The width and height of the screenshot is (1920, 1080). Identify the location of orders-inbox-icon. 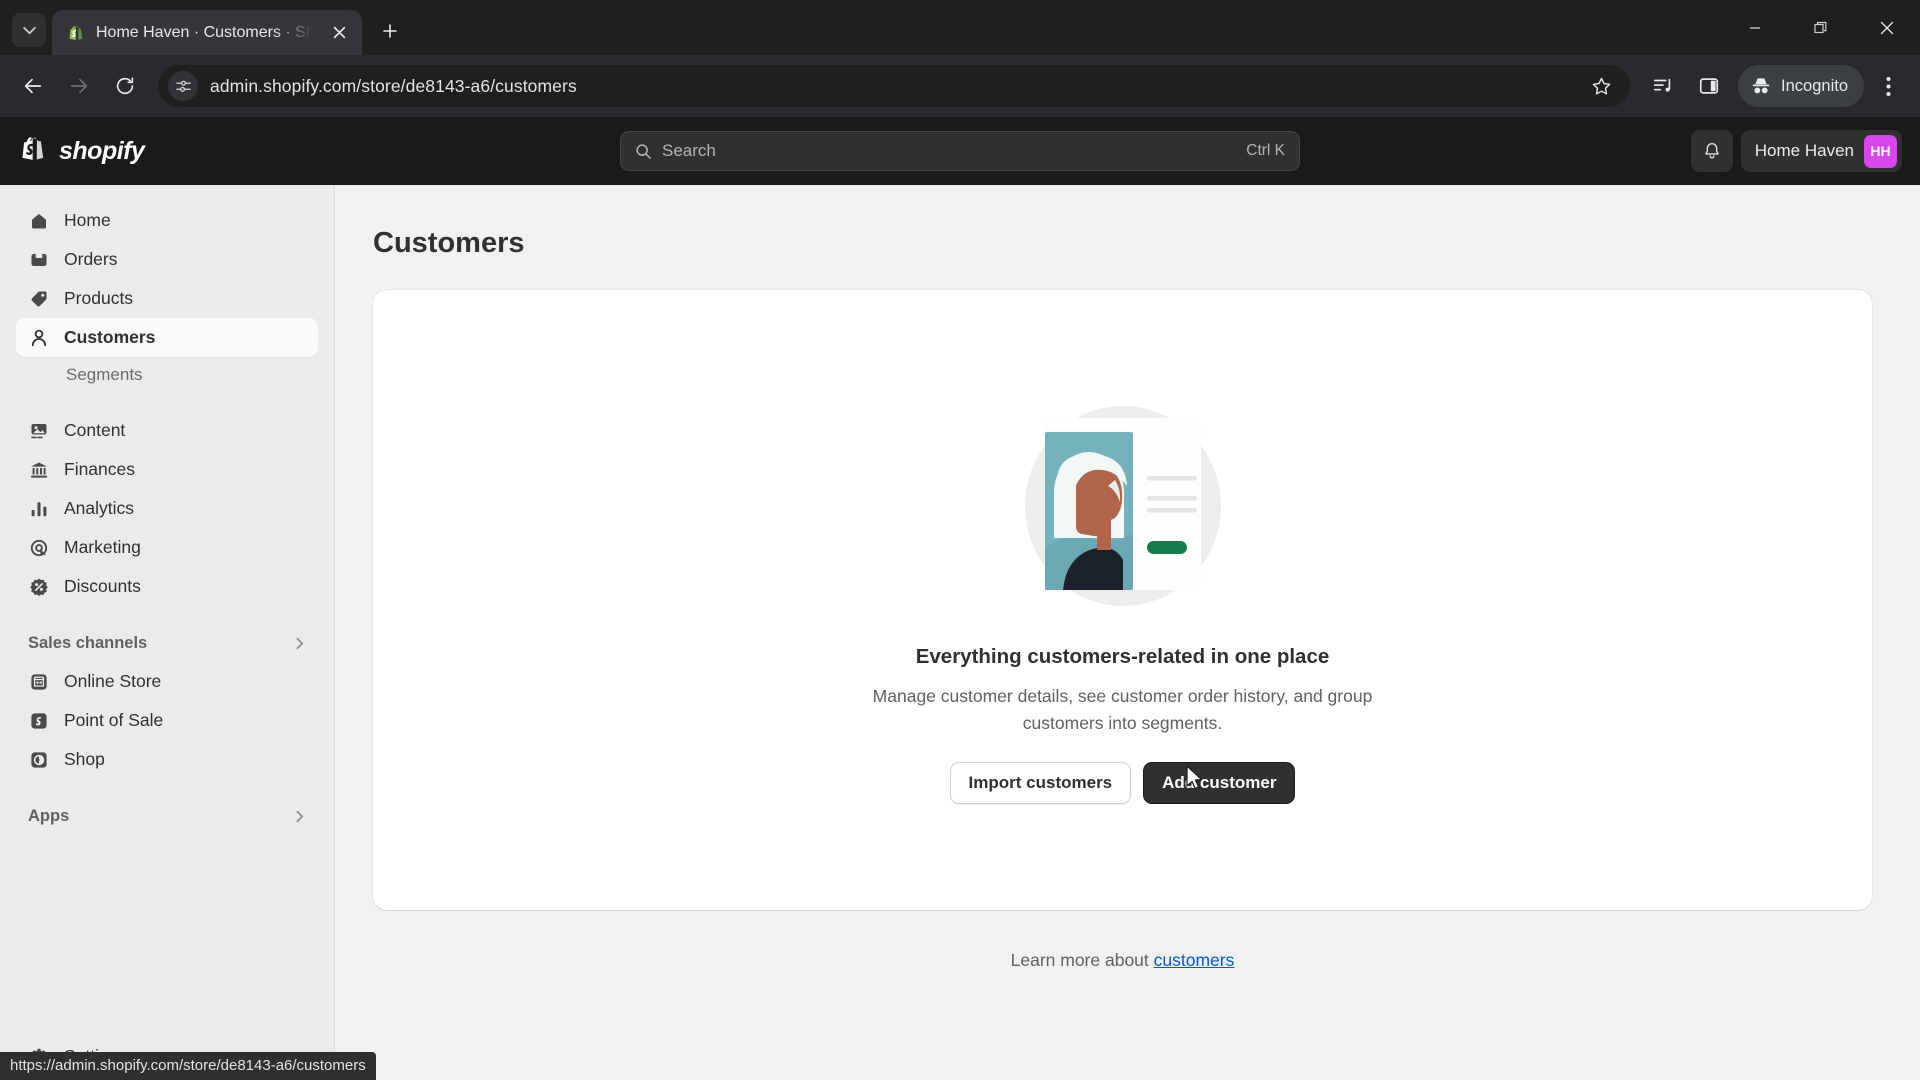
(39, 260).